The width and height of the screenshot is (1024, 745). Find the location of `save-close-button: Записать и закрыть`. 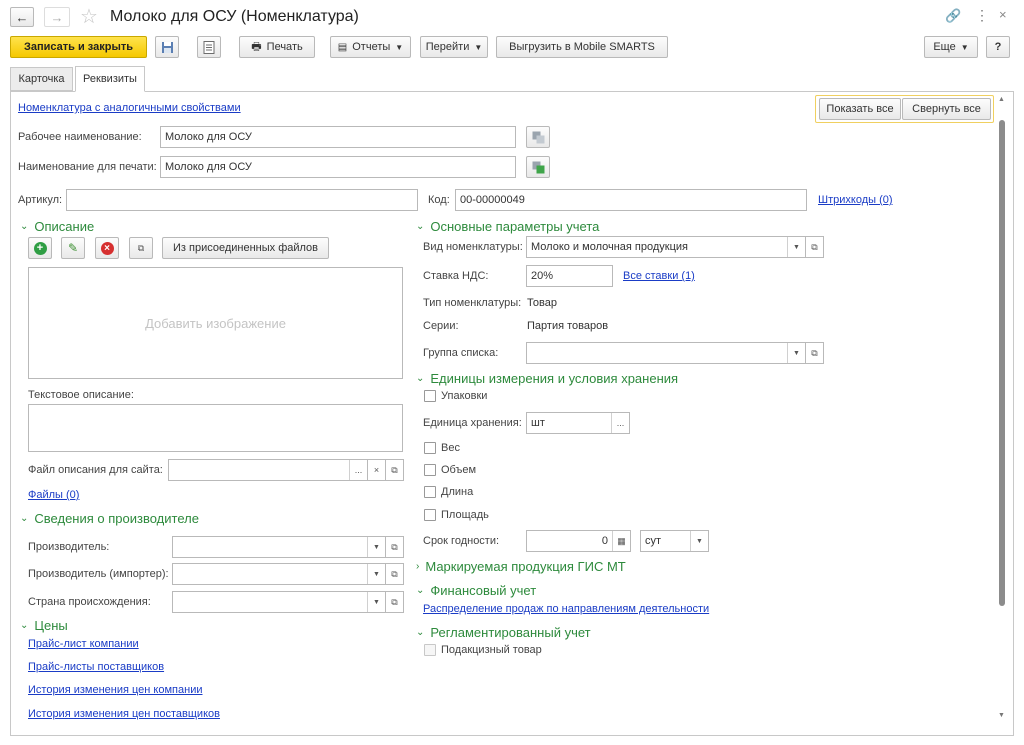

save-close-button: Записать и закрыть is located at coordinates (78, 47).